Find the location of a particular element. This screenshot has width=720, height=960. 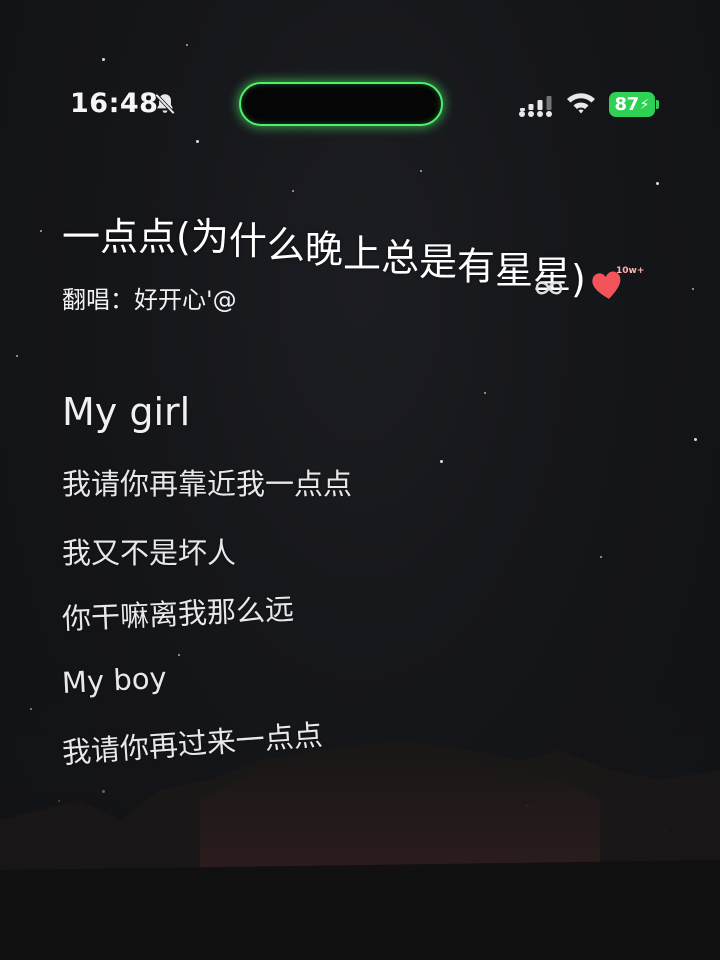

bell-slash-icon is located at coordinates (165, 104).